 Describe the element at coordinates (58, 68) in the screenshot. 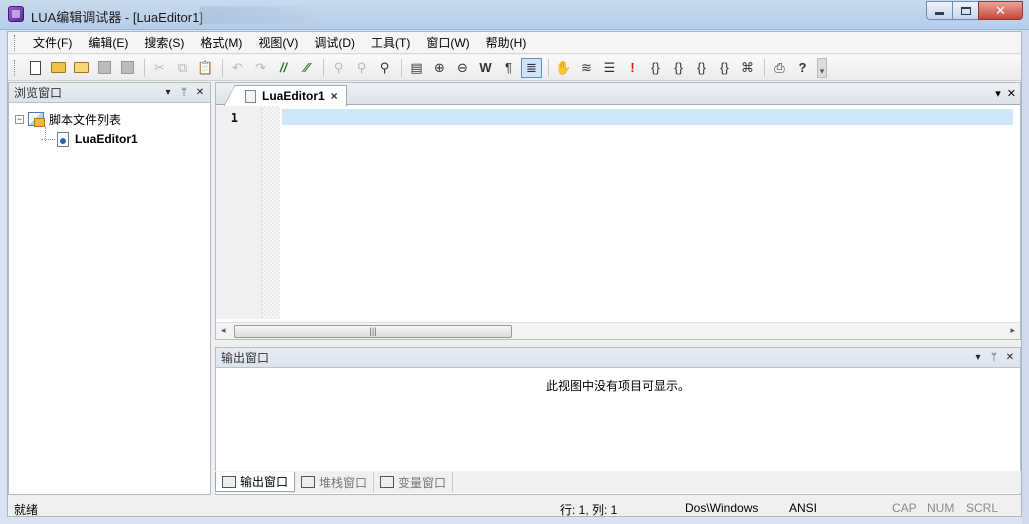

I see `open-file-icon` at that location.